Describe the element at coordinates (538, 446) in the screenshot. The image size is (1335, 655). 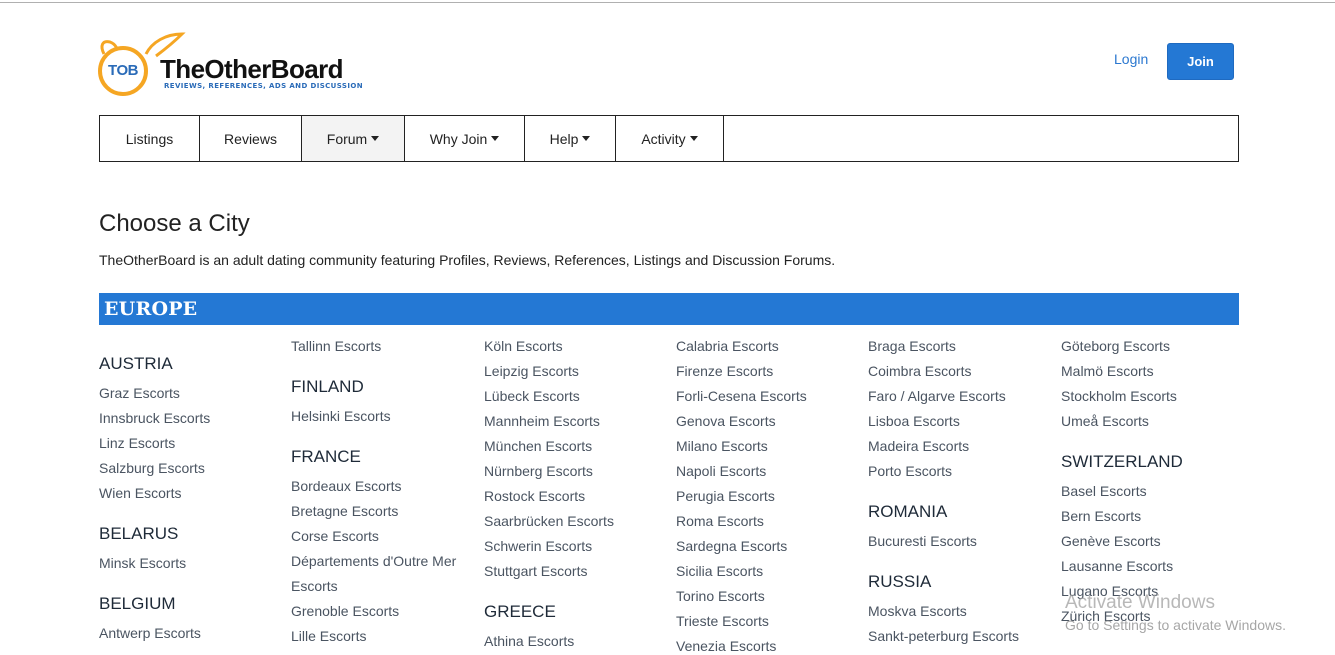
I see `city-link: München Escorts` at that location.